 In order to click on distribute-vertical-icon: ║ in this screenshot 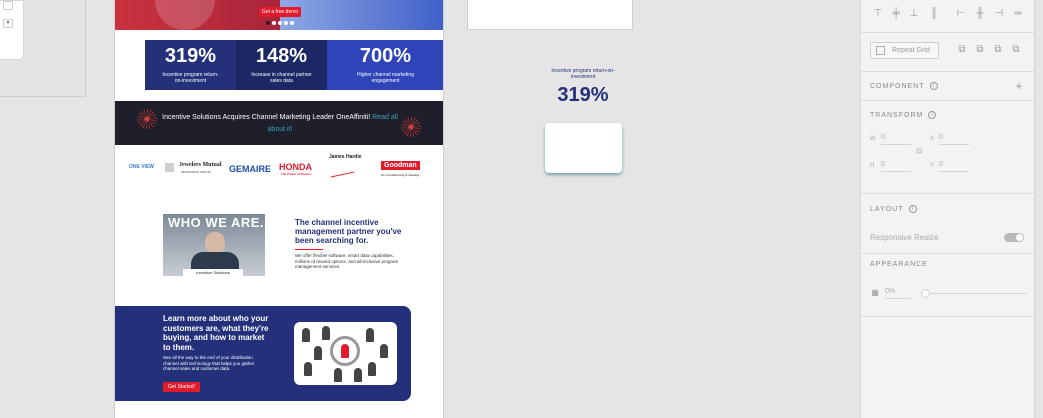, I will do `click(934, 14)`.